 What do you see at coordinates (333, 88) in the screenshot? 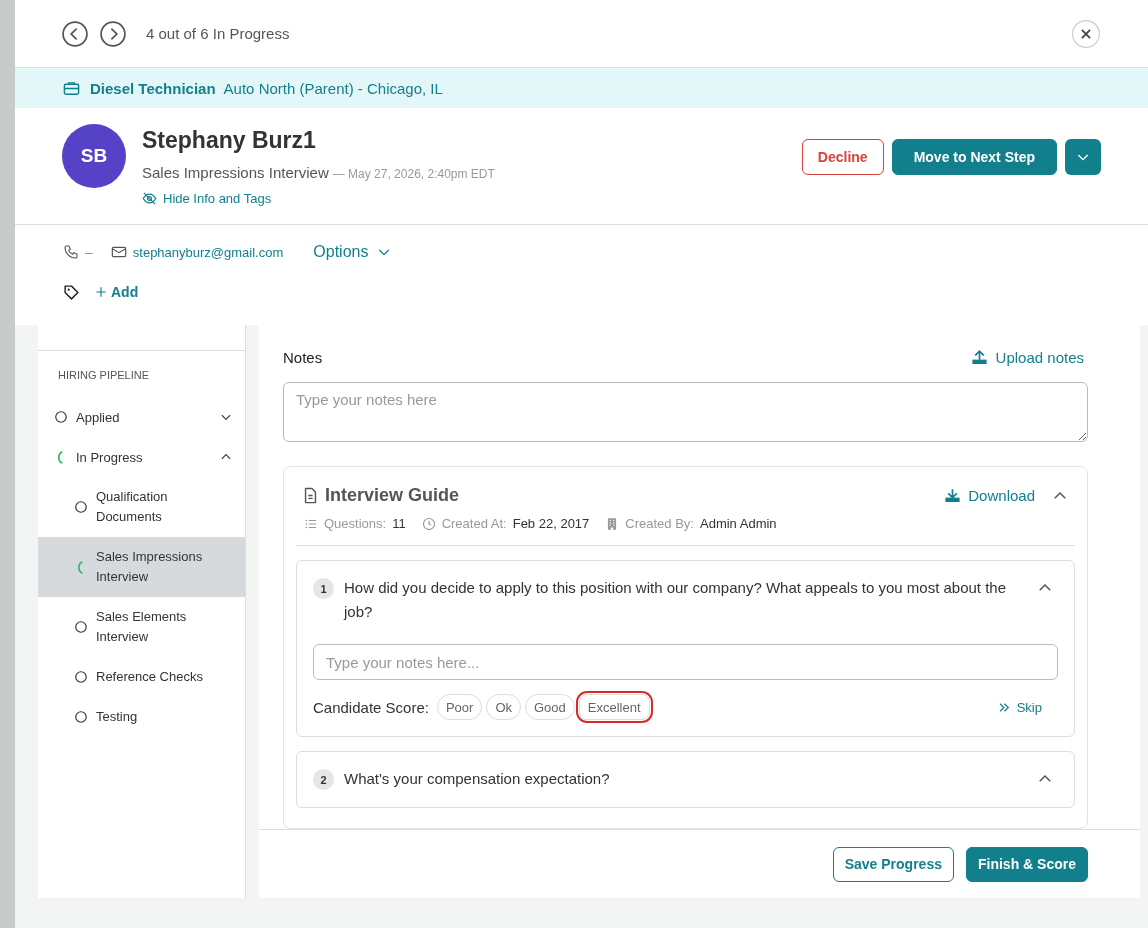
I see `job-location: Auto North (Parent) - Chicago, IL` at bounding box center [333, 88].